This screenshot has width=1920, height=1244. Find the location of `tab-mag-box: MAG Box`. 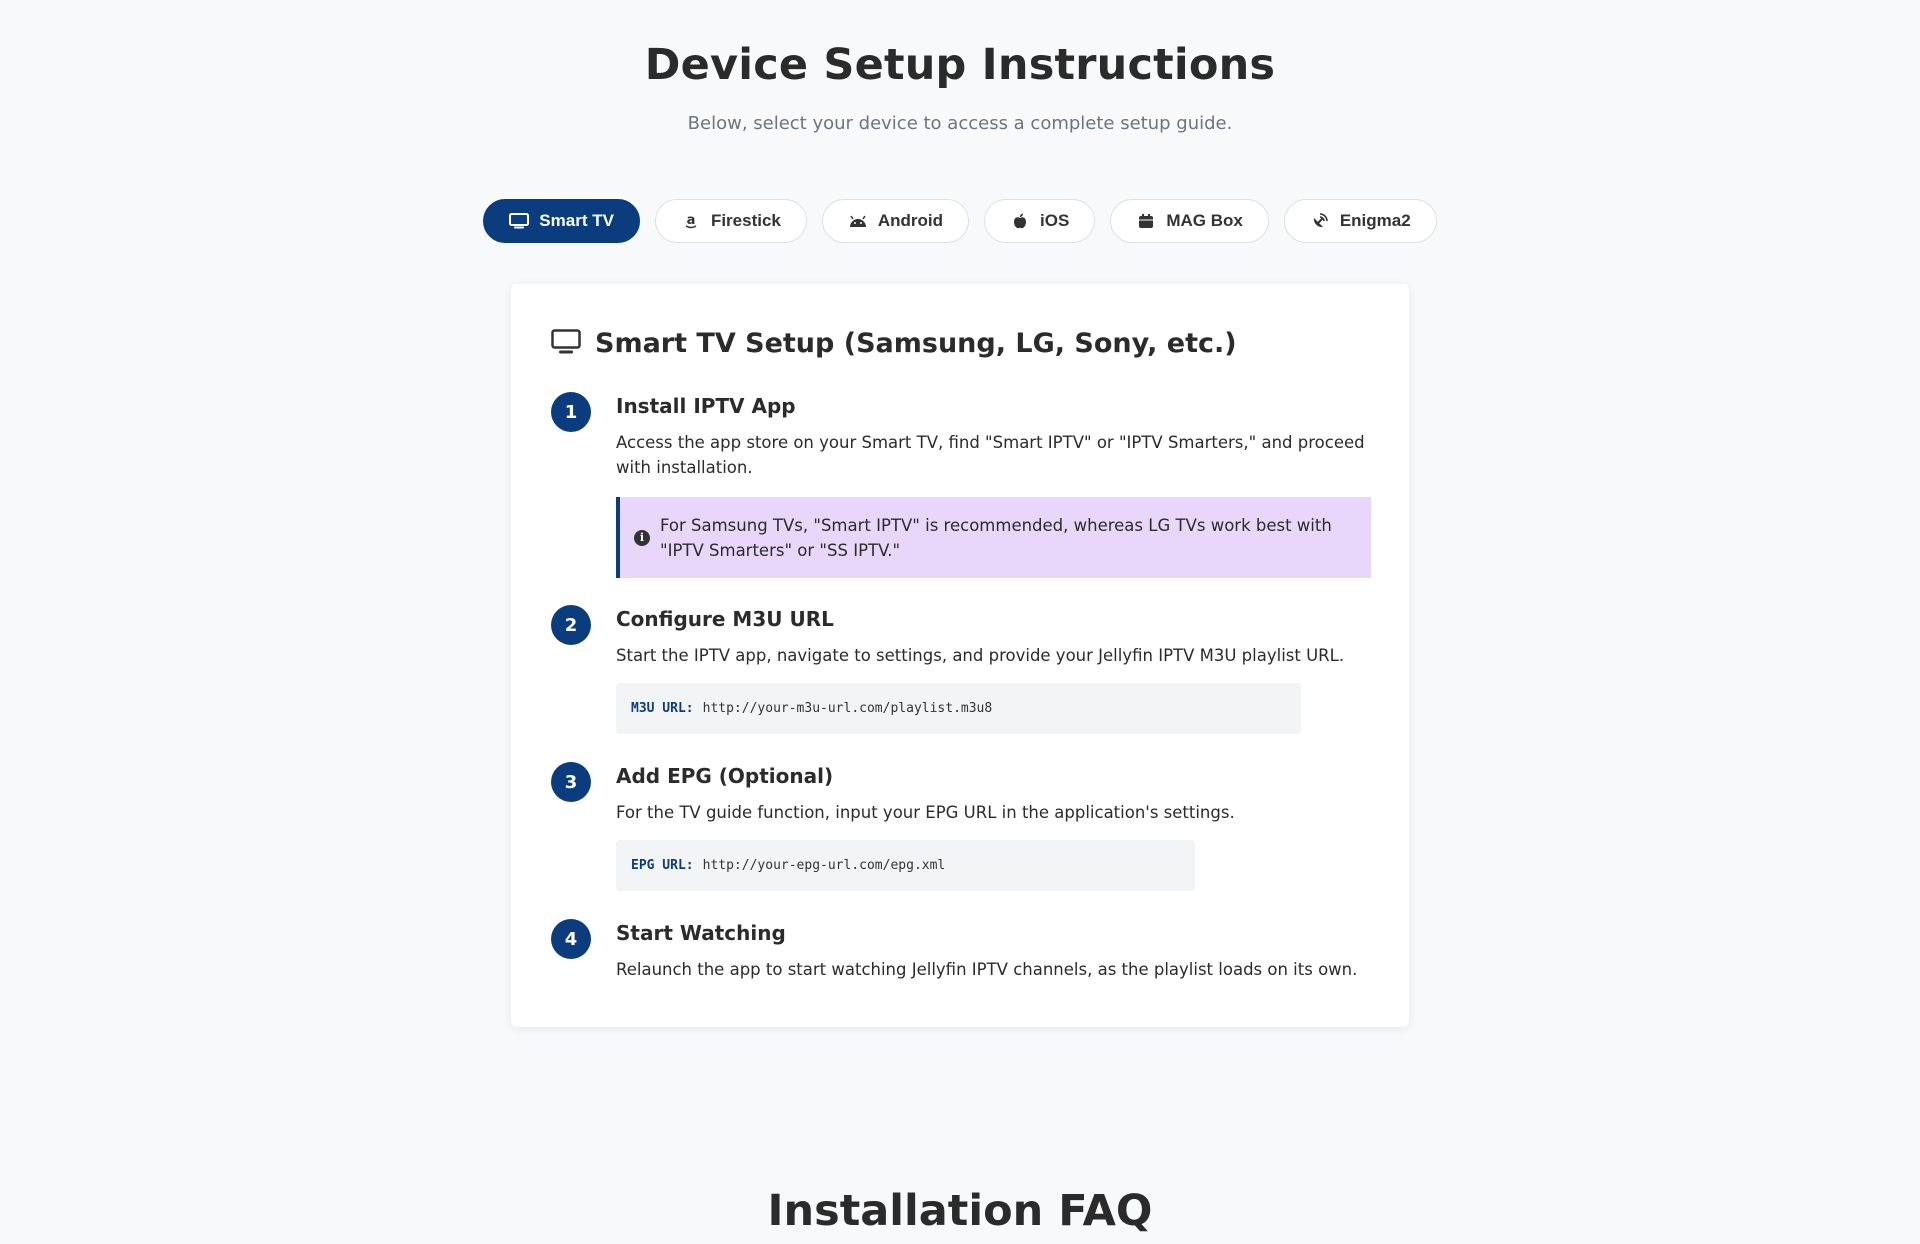

tab-mag-box: MAG Box is located at coordinates (1189, 221).